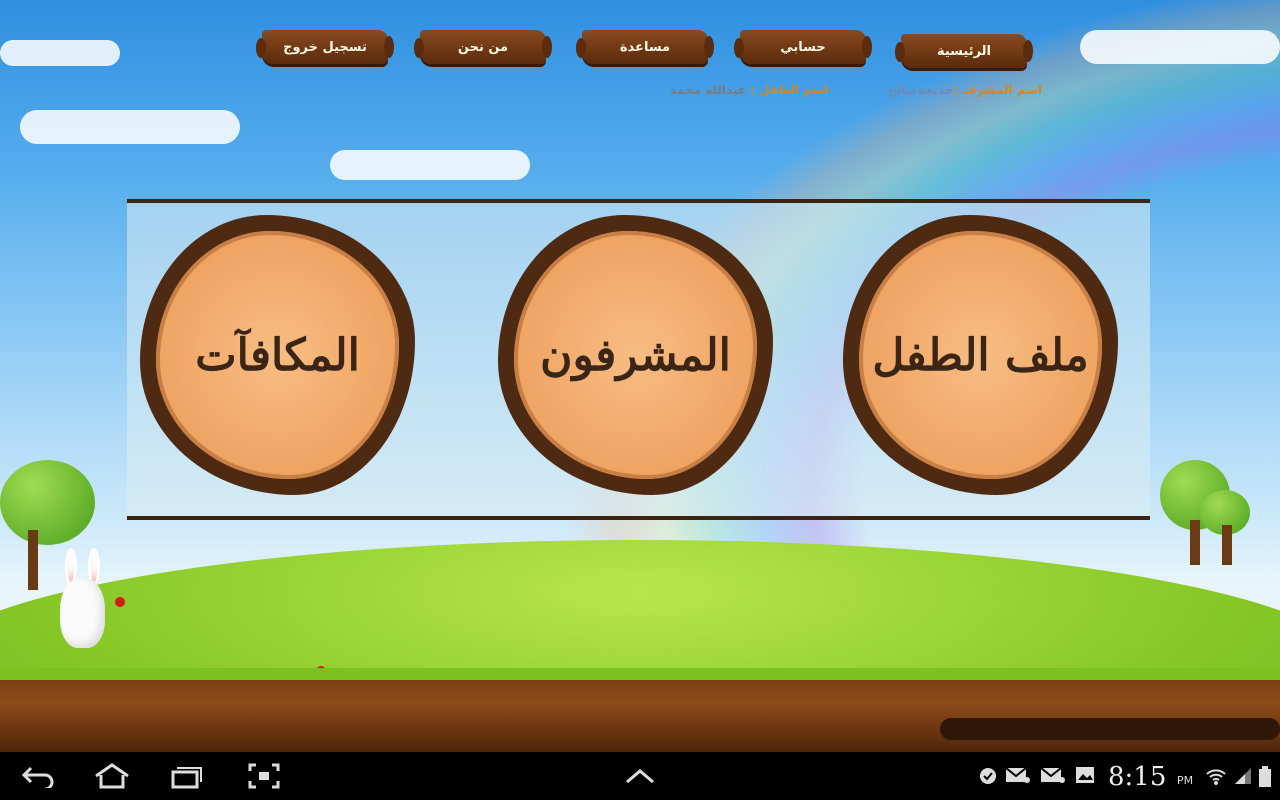  What do you see at coordinates (645, 47) in the screenshot?
I see `nav-help-button: مساعدة` at bounding box center [645, 47].